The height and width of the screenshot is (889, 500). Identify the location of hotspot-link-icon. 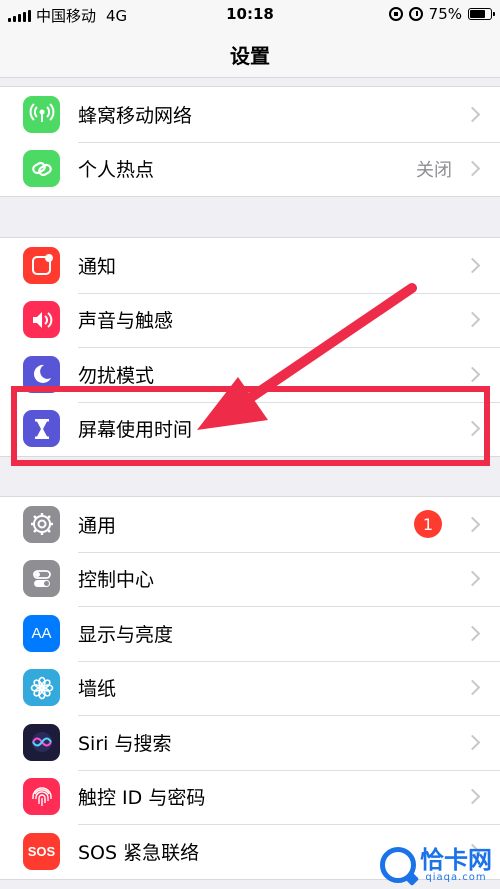
(41, 169).